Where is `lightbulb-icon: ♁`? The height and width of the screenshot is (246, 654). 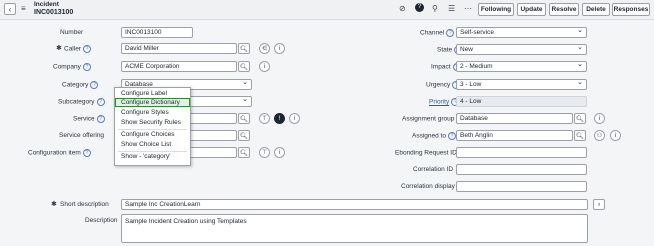 lightbulb-icon: ♁ is located at coordinates (599, 204).